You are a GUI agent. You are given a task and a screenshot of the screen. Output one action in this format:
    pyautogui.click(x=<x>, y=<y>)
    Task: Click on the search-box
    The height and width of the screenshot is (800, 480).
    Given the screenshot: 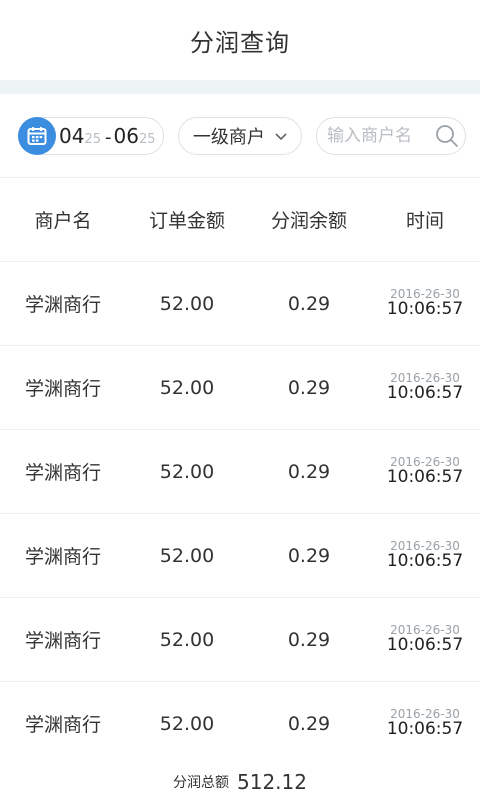 What is the action you would take?
    pyautogui.click(x=391, y=135)
    